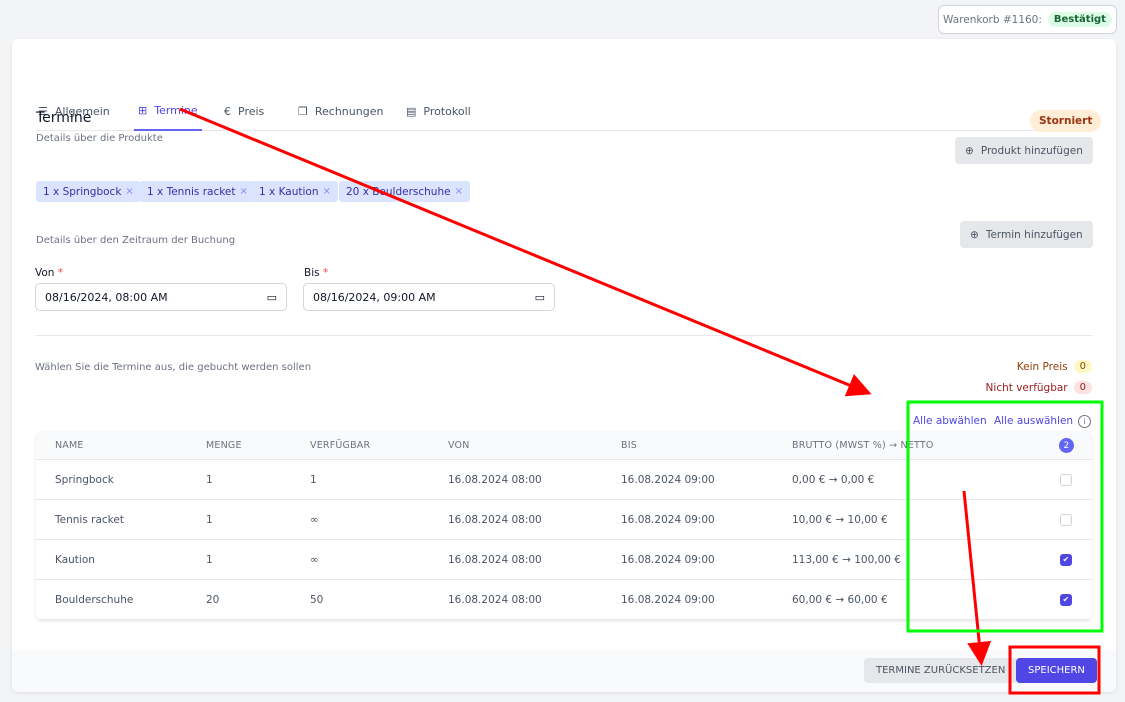 Image resolution: width=1125 pixels, height=702 pixels. I want to click on annotation-arrow, so click(977, 578).